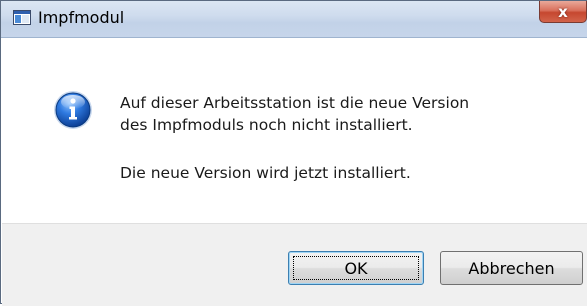 Image resolution: width=587 pixels, height=306 pixels. Describe the element at coordinates (266, 125) in the screenshot. I see `message-line-2: des Impfmoduls noch nicht installiert.` at that location.